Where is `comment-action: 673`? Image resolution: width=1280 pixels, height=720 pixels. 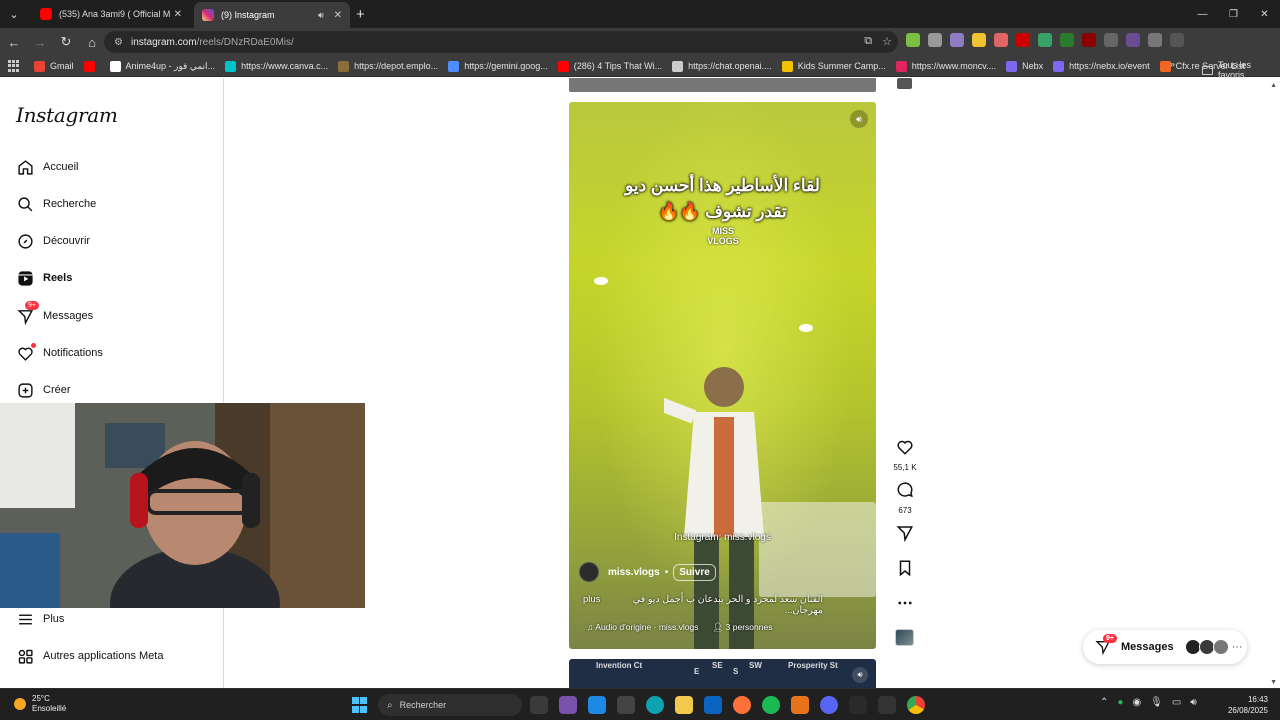 comment-action: 673 is located at coordinates (905, 498).